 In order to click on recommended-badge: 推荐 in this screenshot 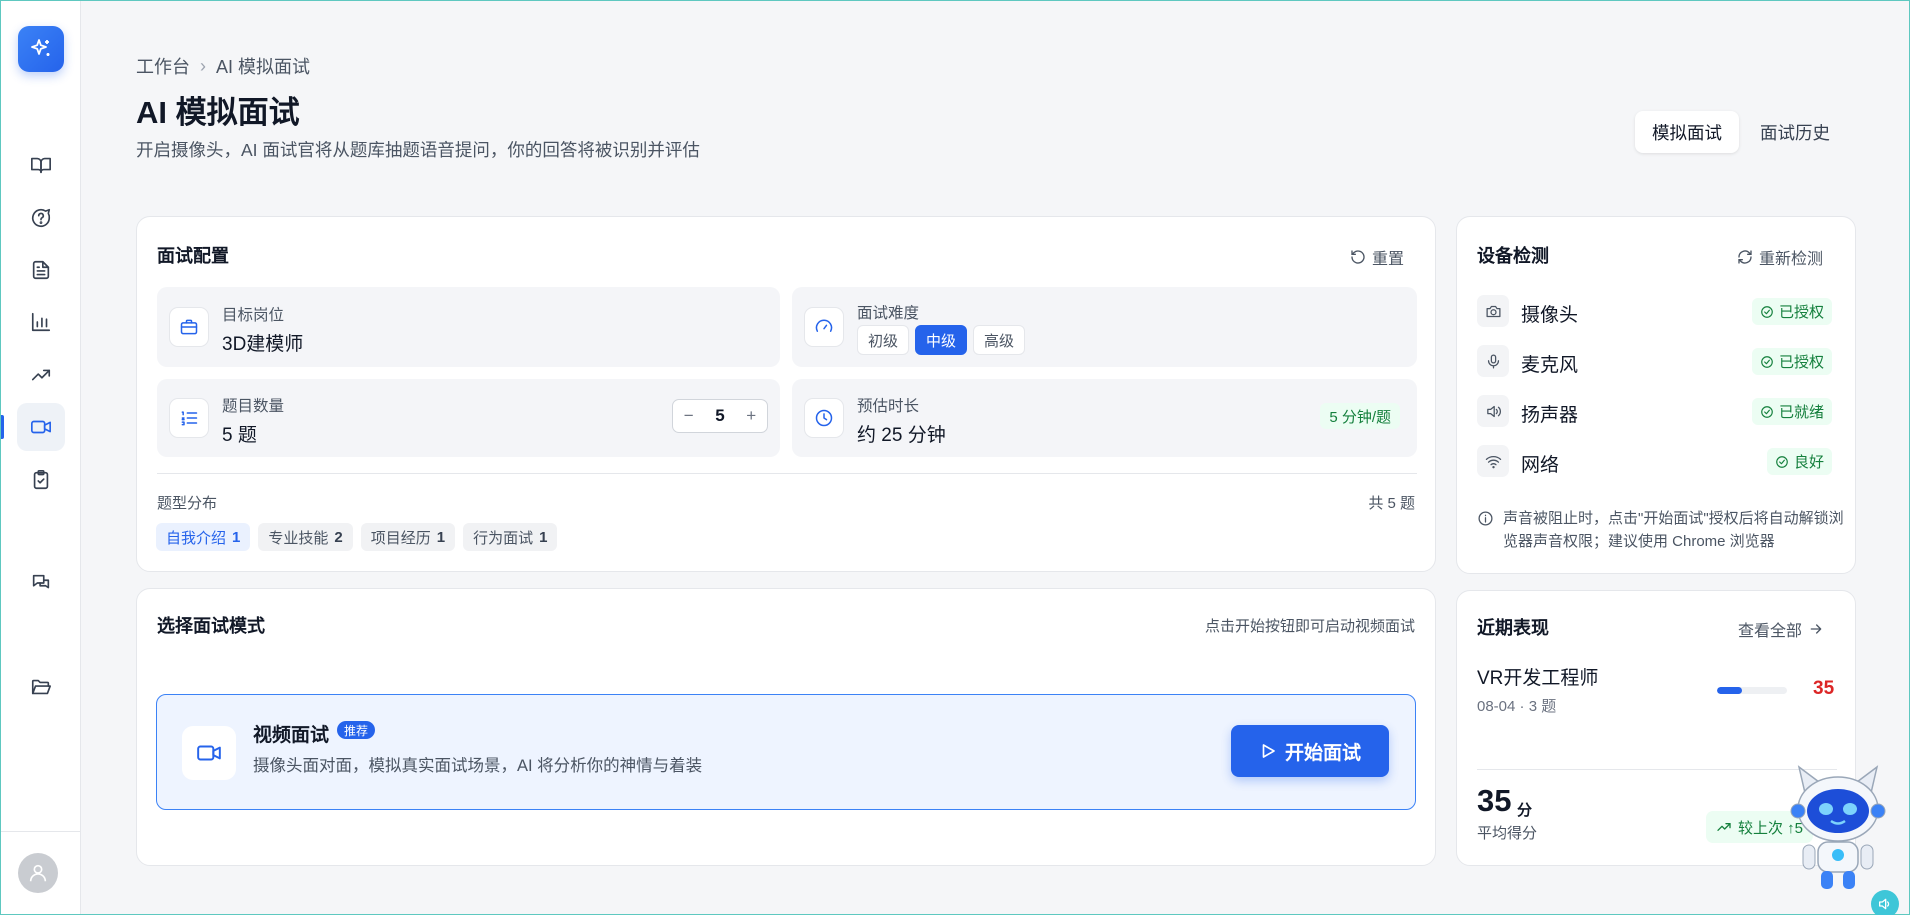, I will do `click(356, 730)`.